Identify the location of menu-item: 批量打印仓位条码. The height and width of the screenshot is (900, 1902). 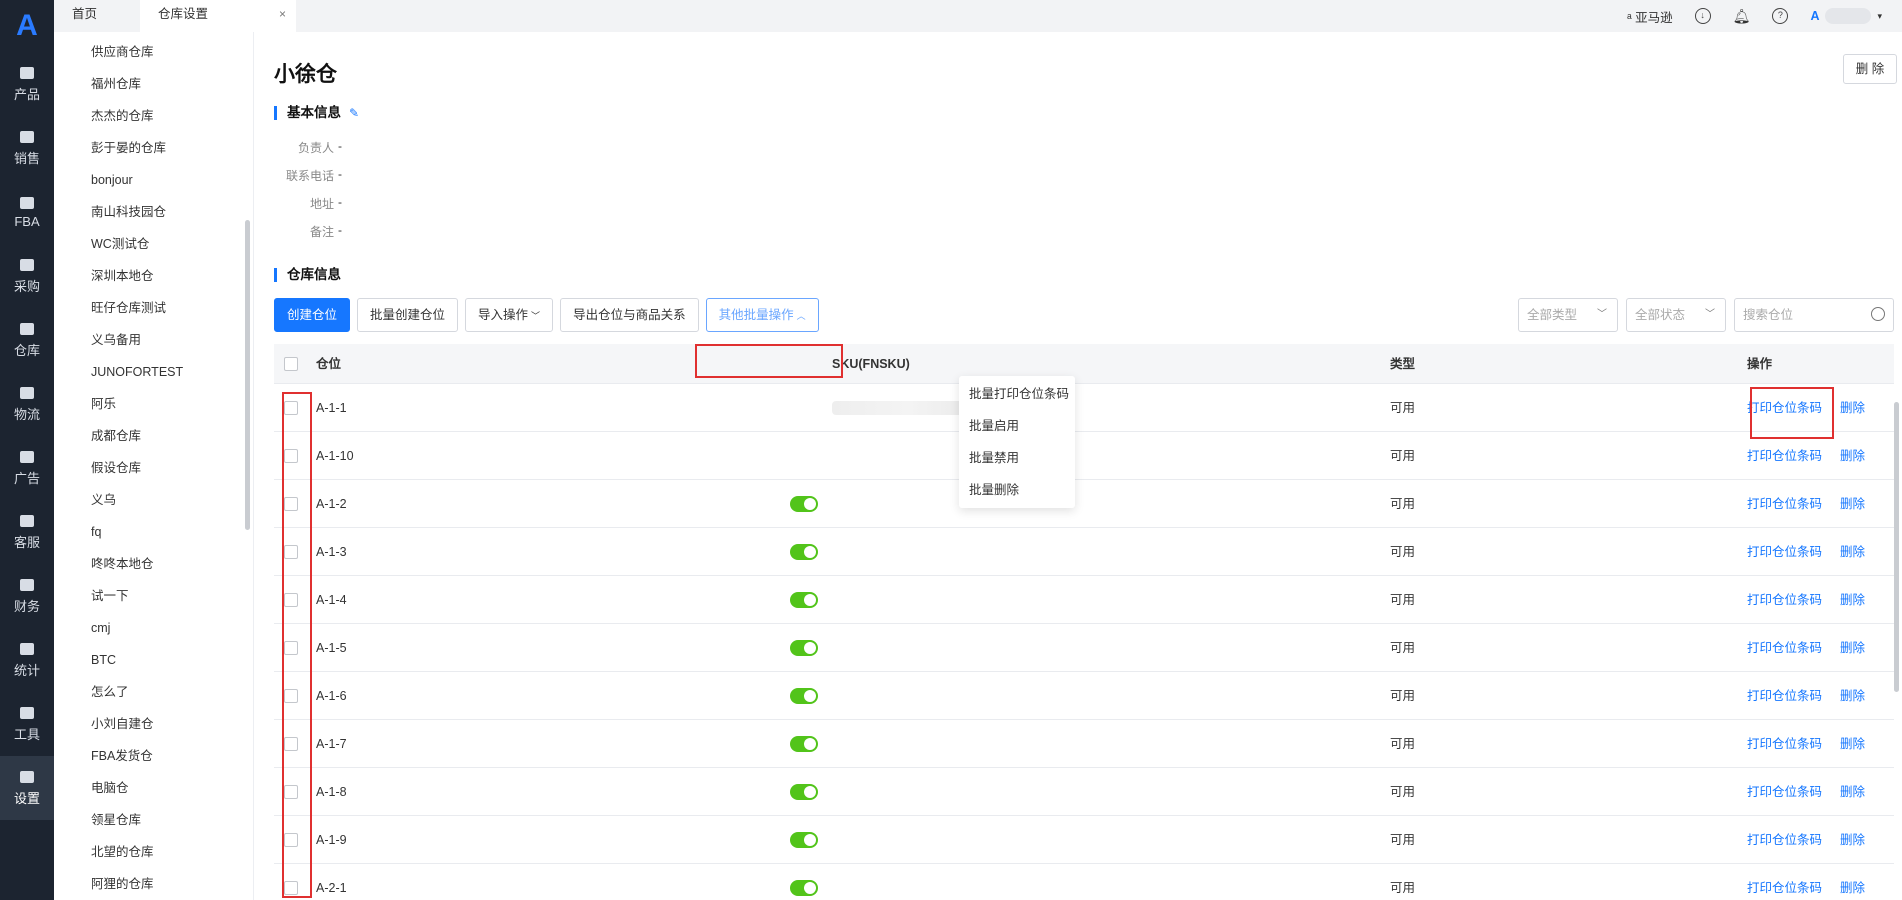
(1017, 394).